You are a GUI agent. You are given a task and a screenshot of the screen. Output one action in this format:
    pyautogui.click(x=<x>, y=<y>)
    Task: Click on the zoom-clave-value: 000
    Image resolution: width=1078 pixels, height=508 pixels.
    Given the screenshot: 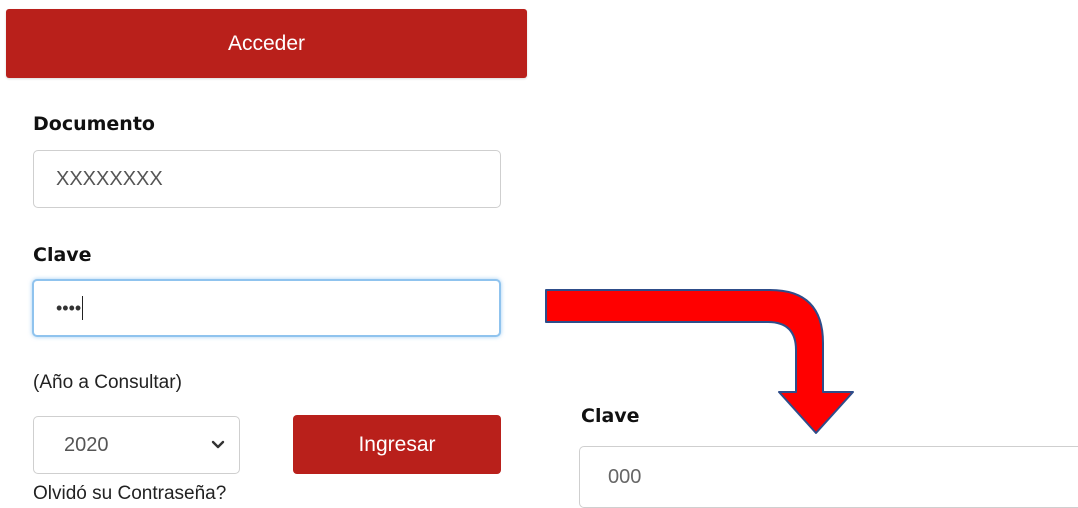 What is the action you would take?
    pyautogui.click(x=625, y=476)
    